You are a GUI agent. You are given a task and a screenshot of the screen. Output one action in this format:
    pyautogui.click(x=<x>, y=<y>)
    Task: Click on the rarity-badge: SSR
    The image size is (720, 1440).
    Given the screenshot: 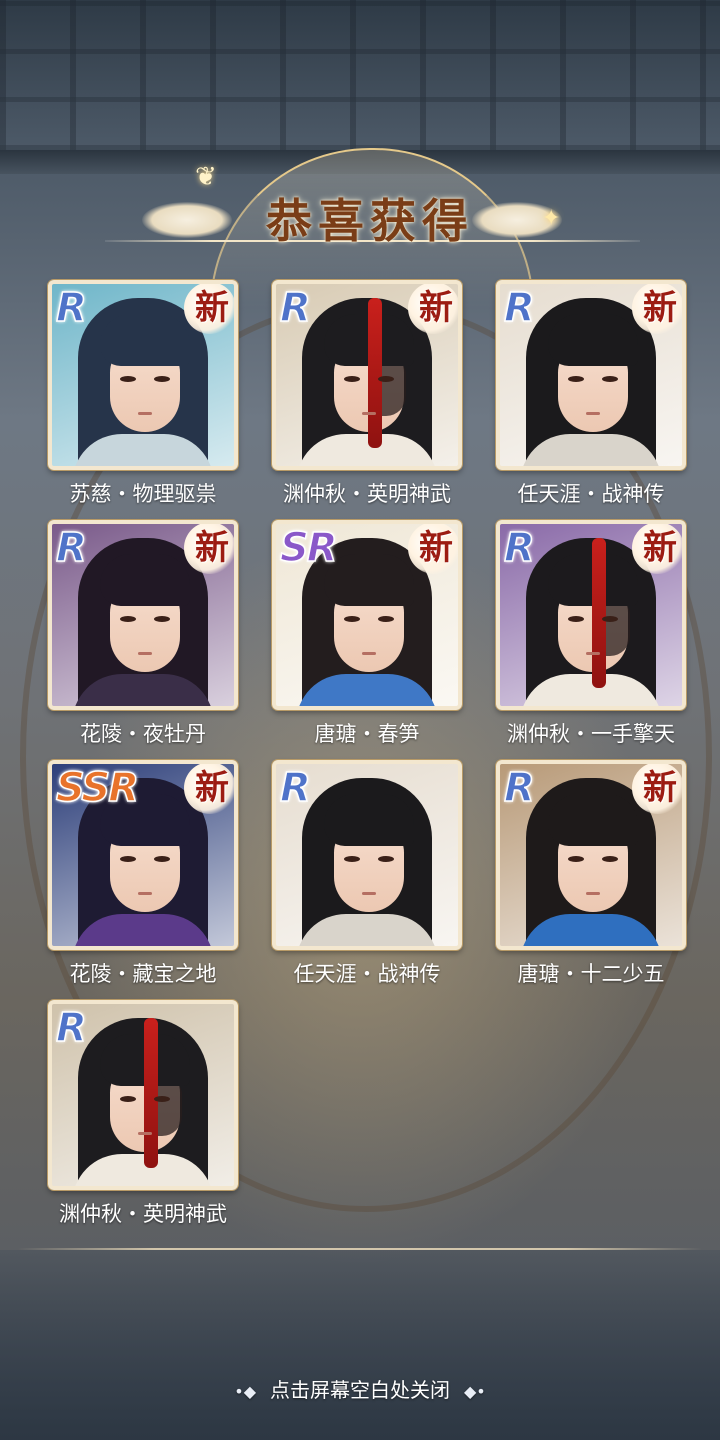 What is the action you would take?
    pyautogui.click(x=97, y=788)
    